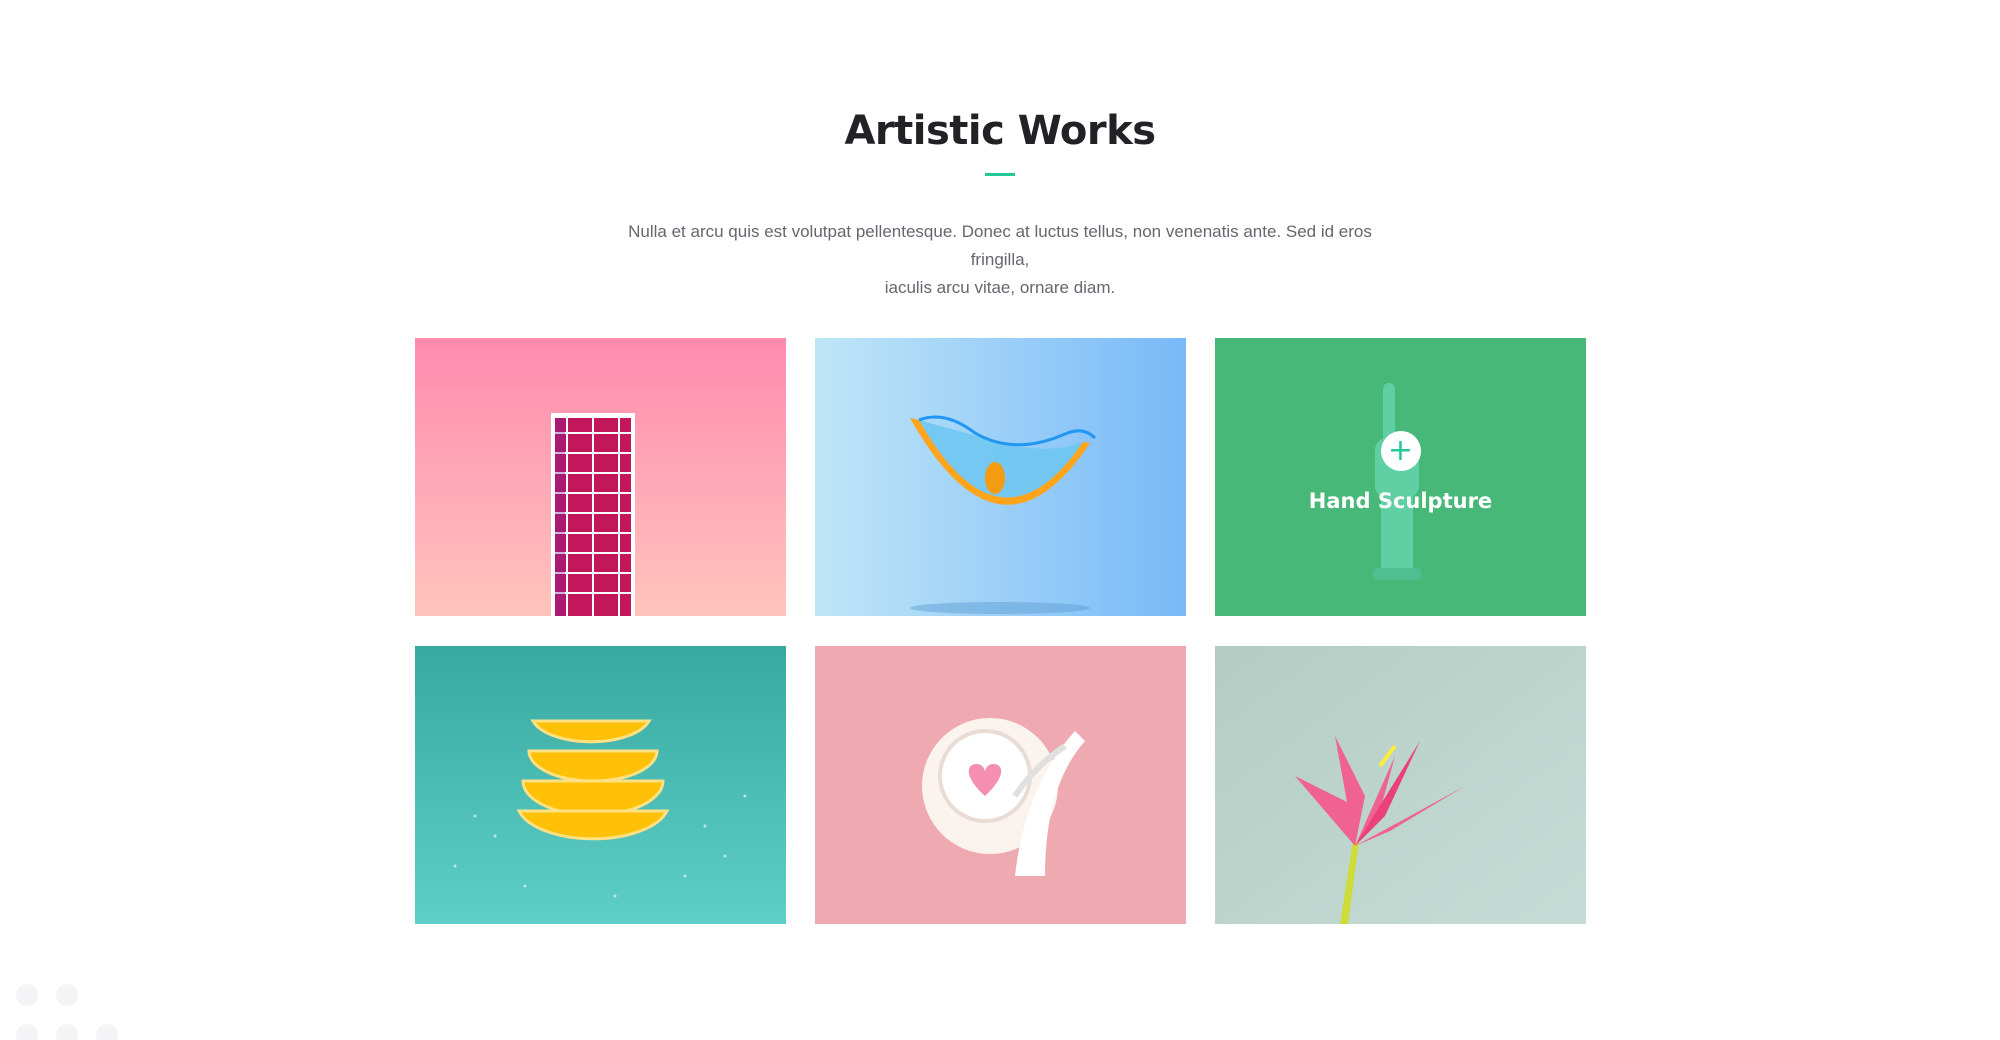 The image size is (2000, 1040). I want to click on gallery-item-teacup, so click(1000, 785).